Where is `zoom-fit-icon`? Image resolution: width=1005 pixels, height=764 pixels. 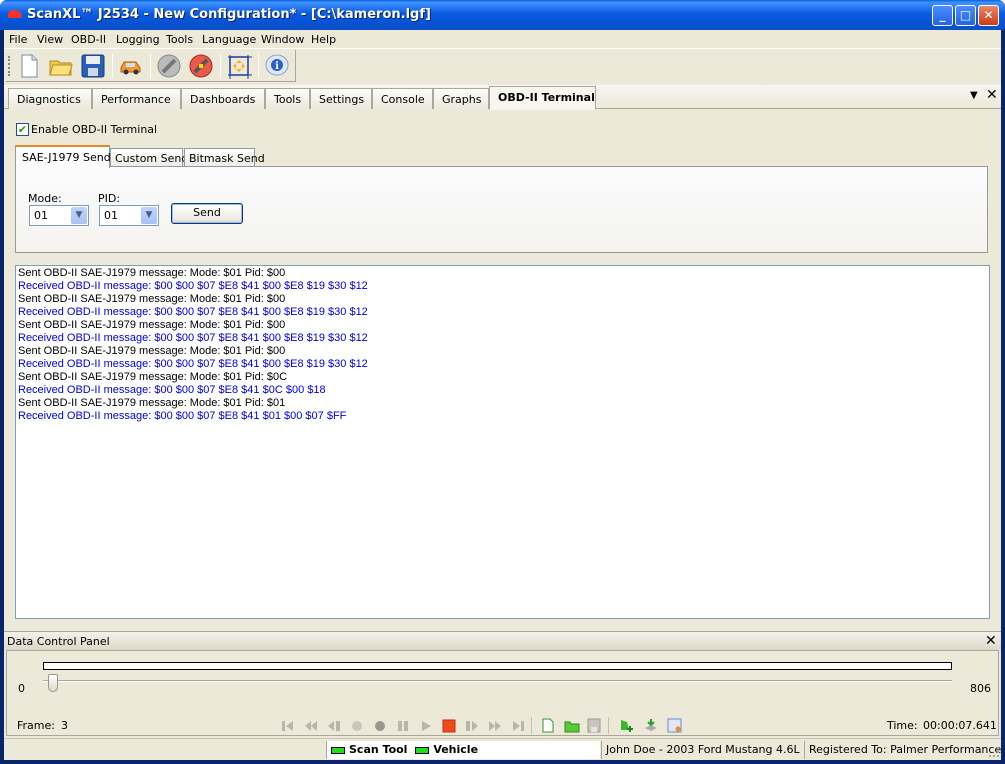
zoom-fit-icon is located at coordinates (675, 725).